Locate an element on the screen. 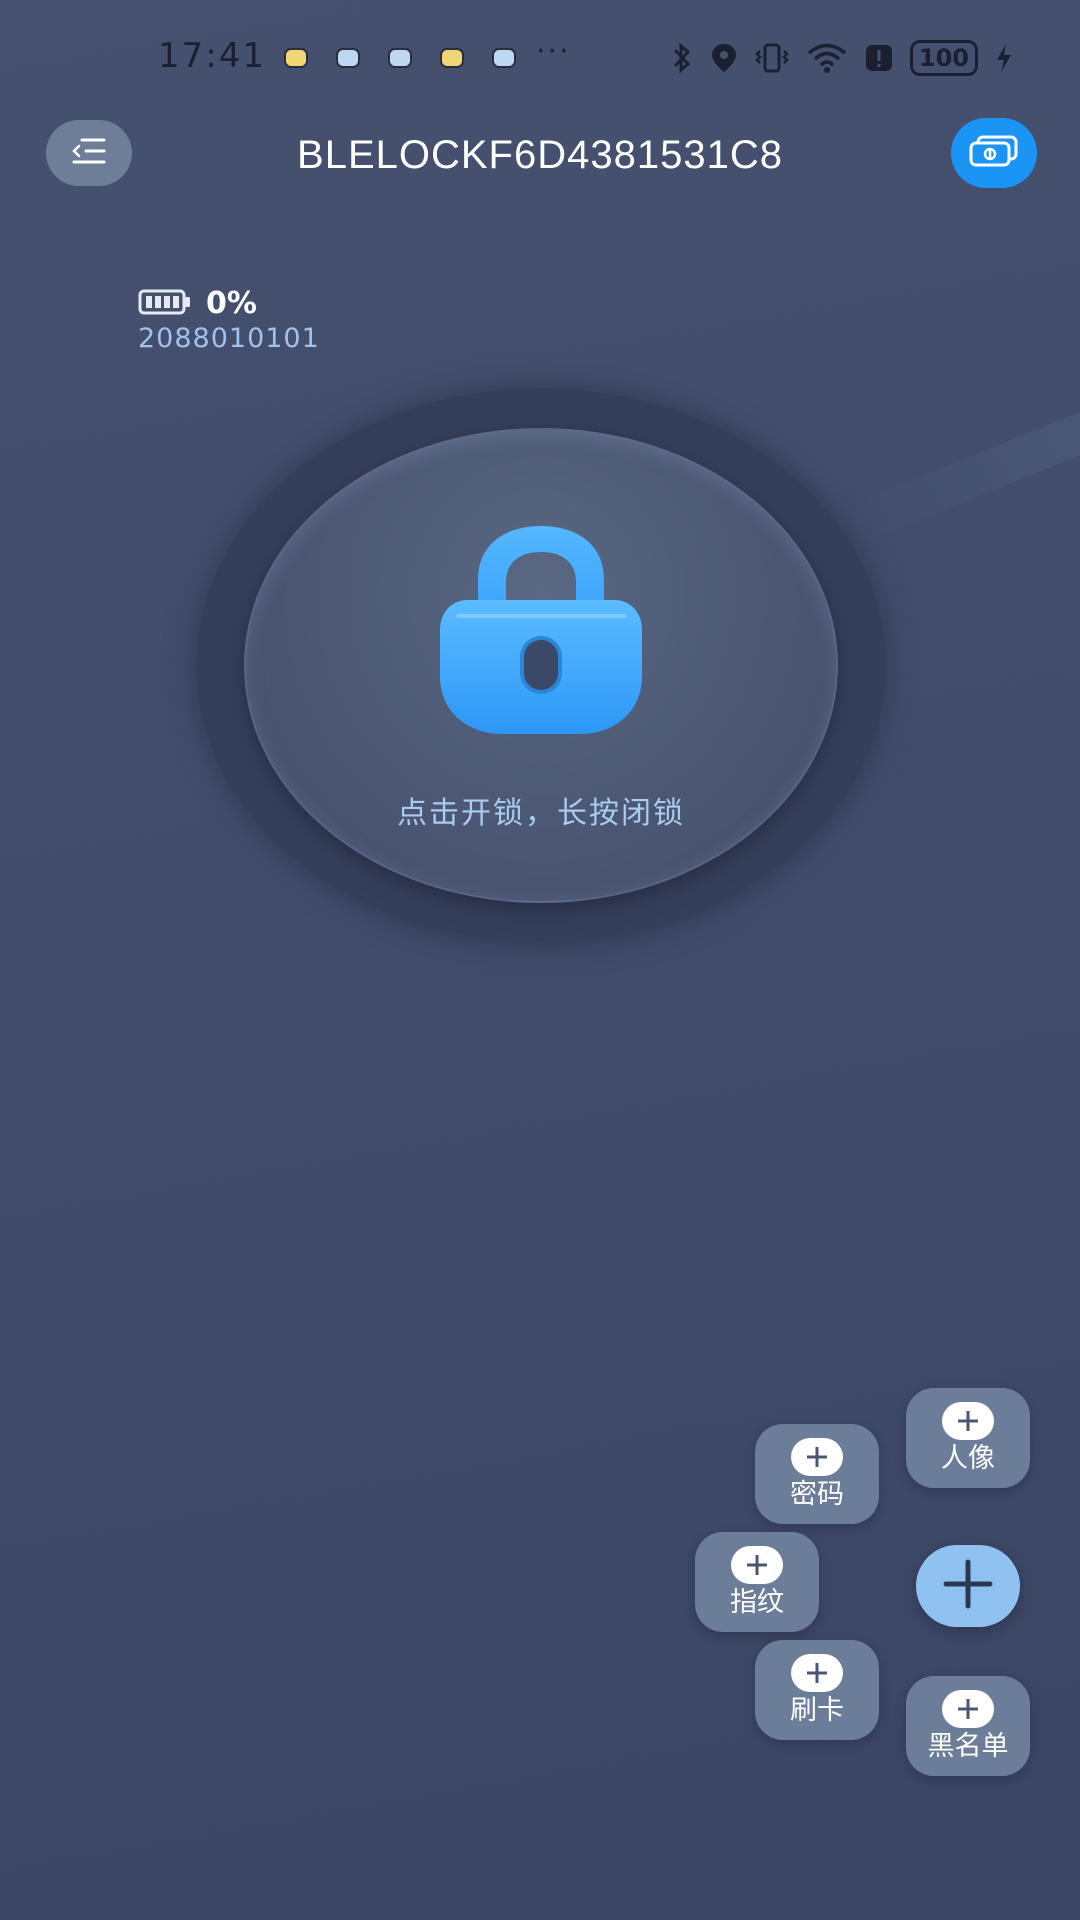 The image size is (1080, 1920). vibrate-icon is located at coordinates (772, 58).